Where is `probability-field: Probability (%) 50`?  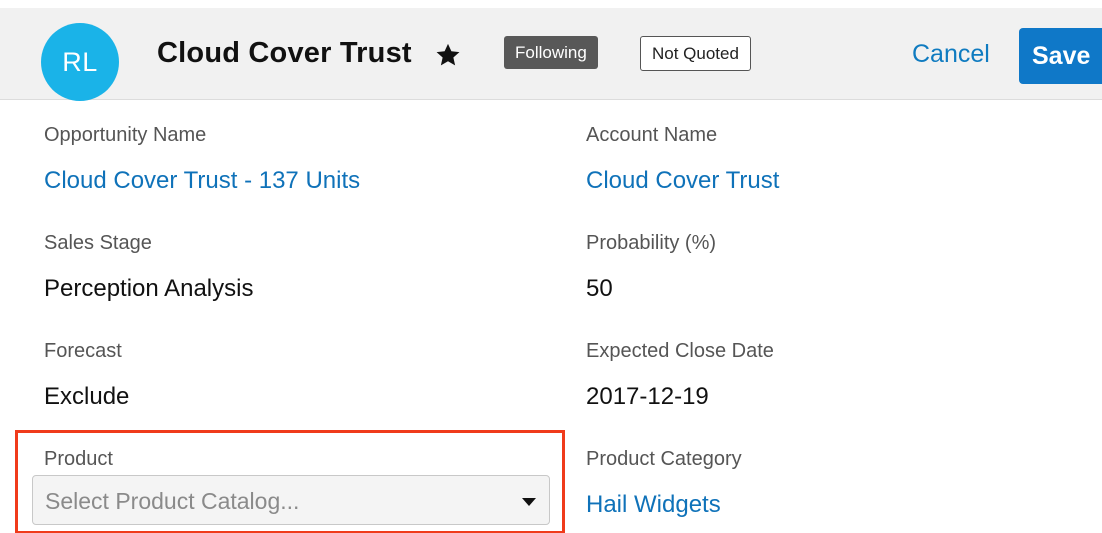
probability-field: Probability (%) 50 is located at coordinates (651, 267).